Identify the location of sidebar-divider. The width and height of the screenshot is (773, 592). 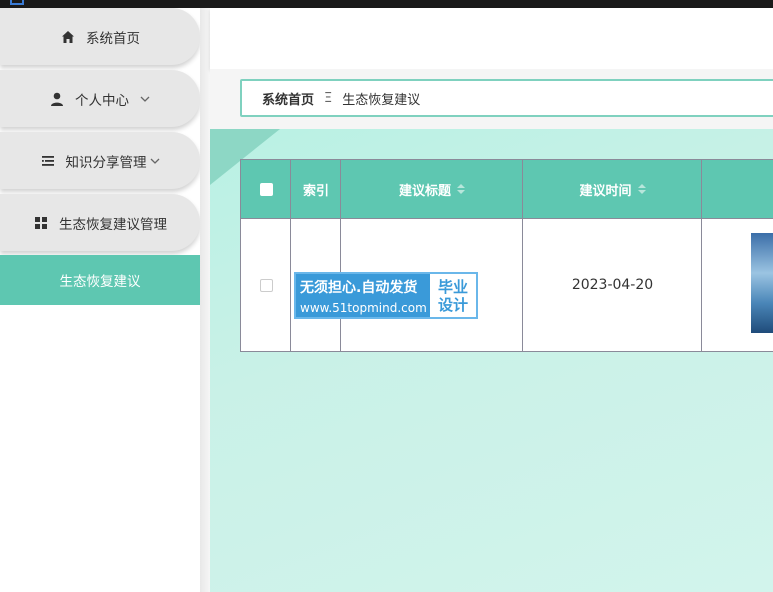
(205, 300).